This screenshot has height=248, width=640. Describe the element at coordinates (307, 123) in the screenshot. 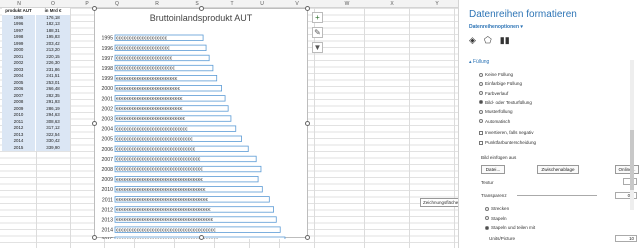

I see `resize-handle-r` at that location.